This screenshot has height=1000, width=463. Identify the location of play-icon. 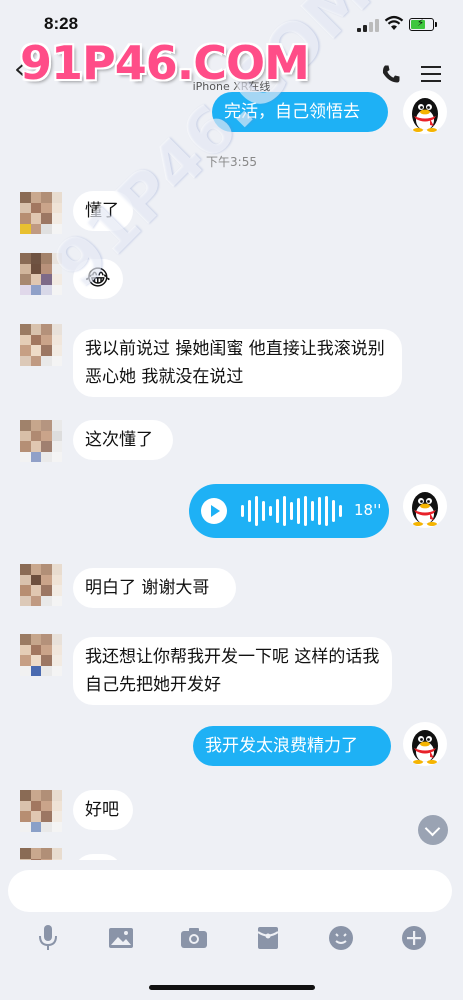
(214, 511).